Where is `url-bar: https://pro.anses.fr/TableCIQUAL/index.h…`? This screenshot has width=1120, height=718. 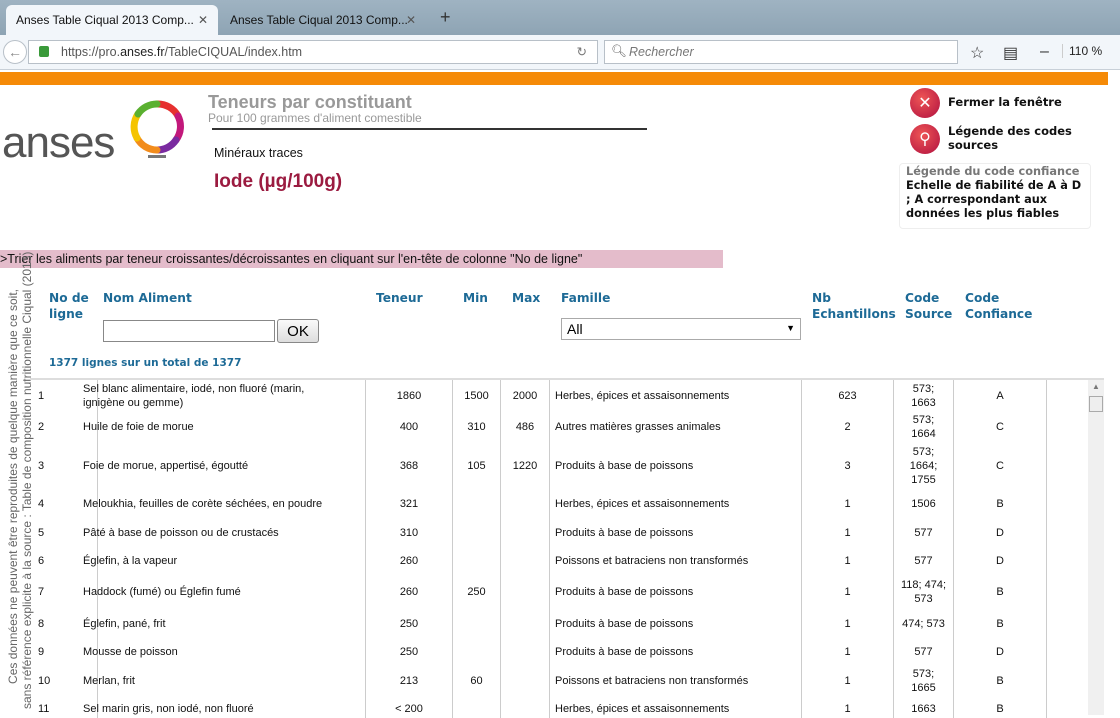
url-bar: https://pro.anses.fr/TableCIQUAL/index.h… is located at coordinates (313, 52).